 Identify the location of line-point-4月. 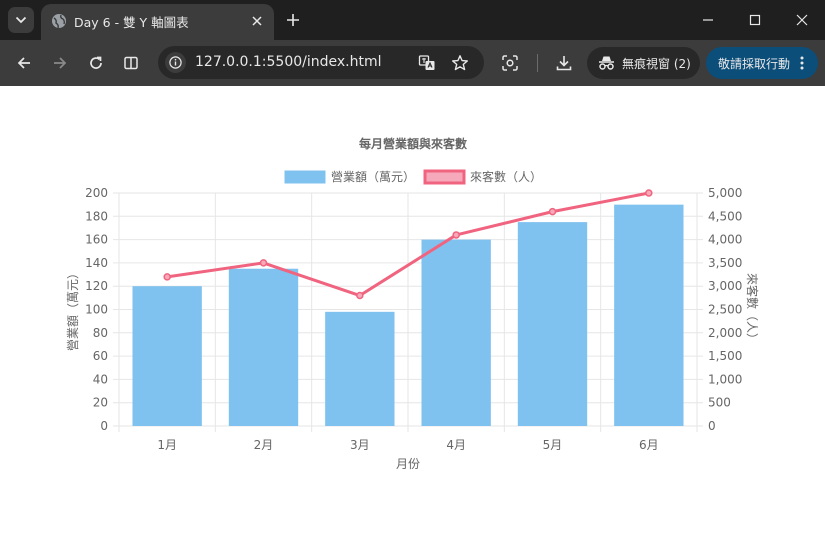
(456, 235).